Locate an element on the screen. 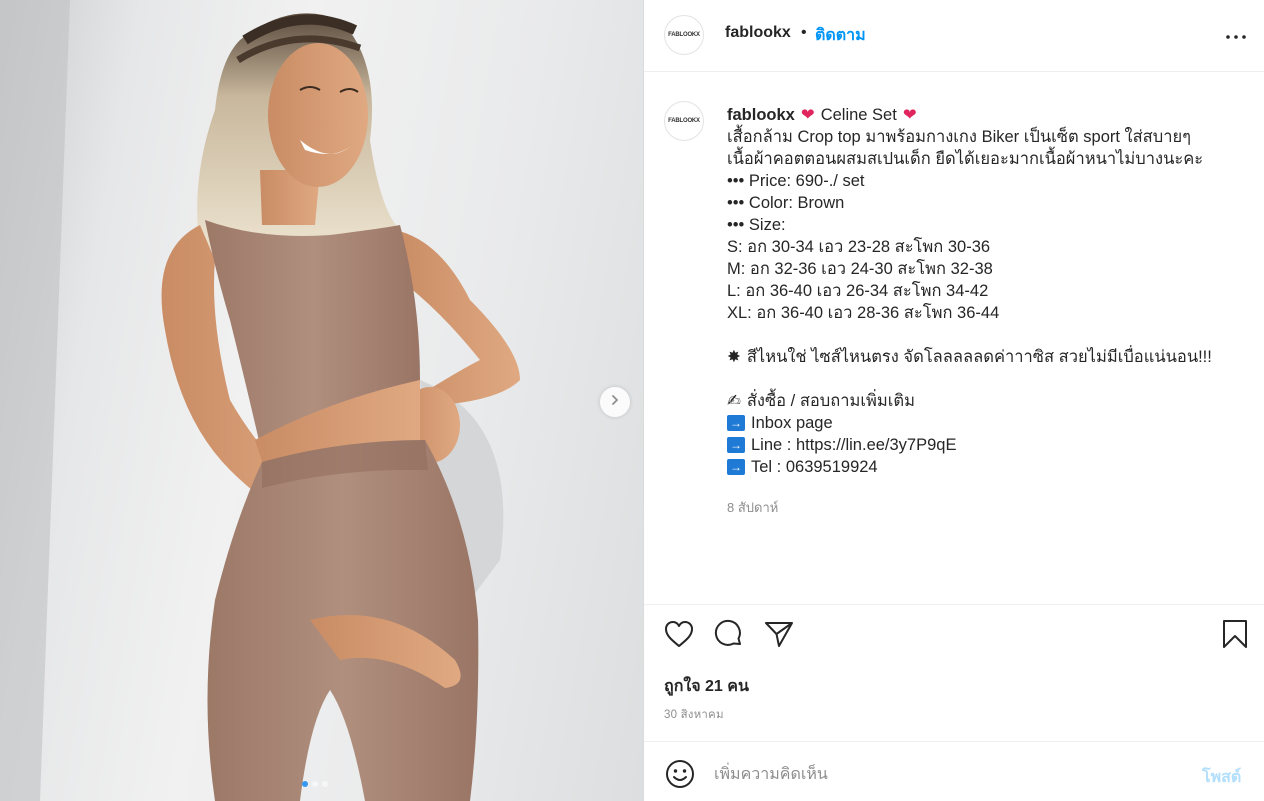  avatar: FABLOOKX is located at coordinates (684, 35).